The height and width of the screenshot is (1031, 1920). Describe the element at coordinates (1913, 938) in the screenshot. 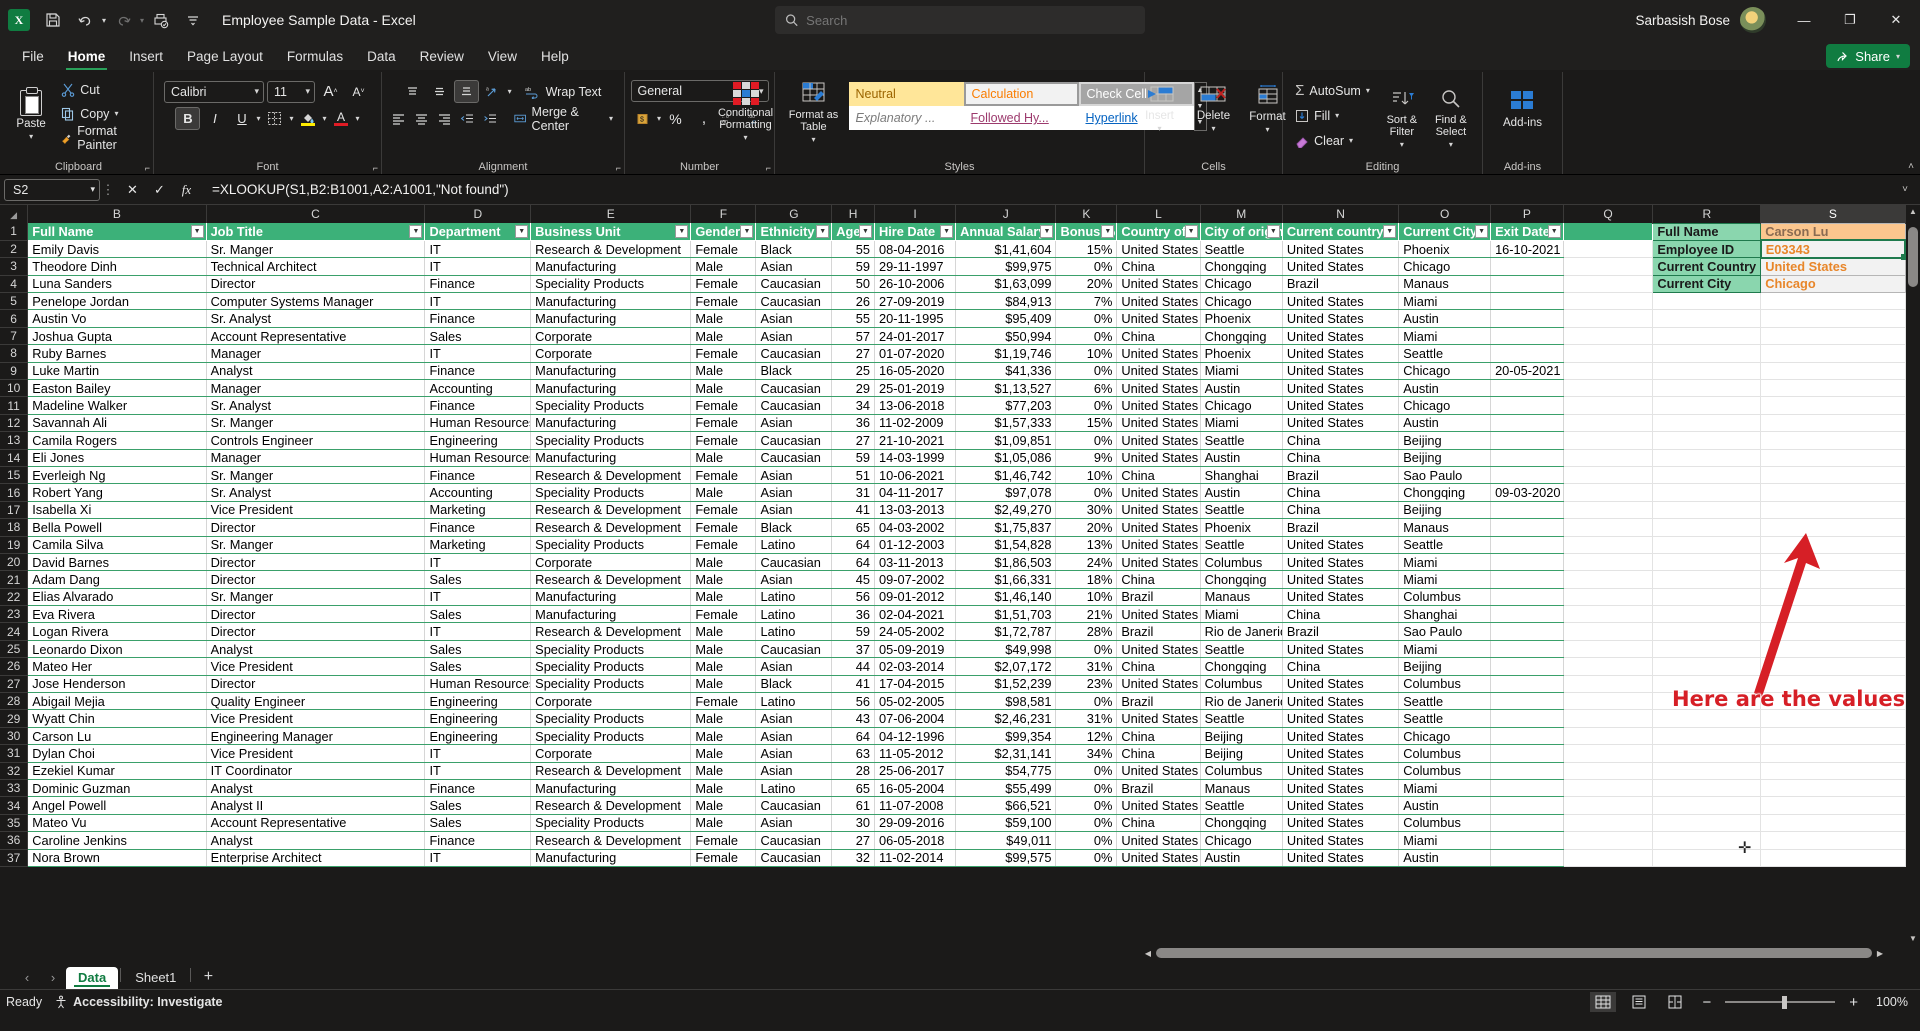

I see `scroll-down-icon: ▼` at that location.